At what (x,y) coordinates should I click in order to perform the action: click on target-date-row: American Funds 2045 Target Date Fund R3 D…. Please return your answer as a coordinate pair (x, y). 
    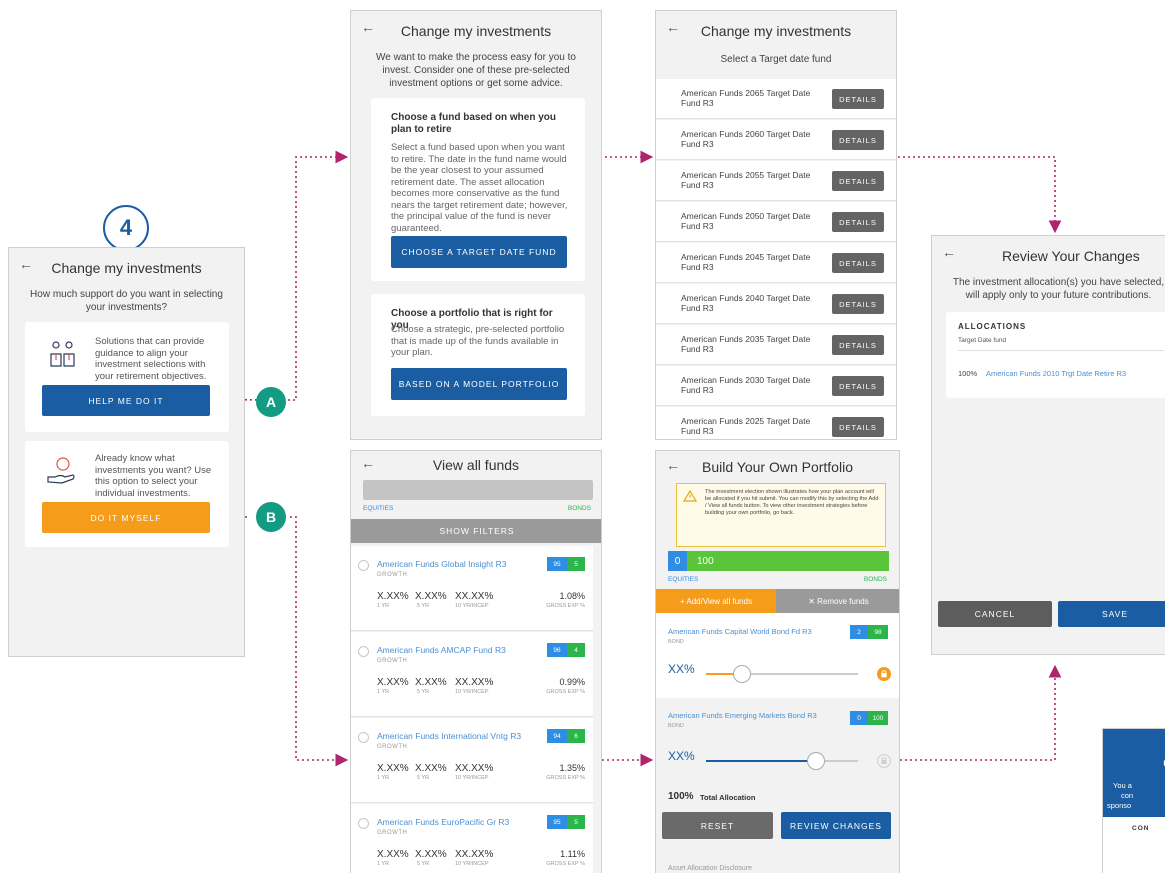
    Looking at the image, I should click on (776, 263).